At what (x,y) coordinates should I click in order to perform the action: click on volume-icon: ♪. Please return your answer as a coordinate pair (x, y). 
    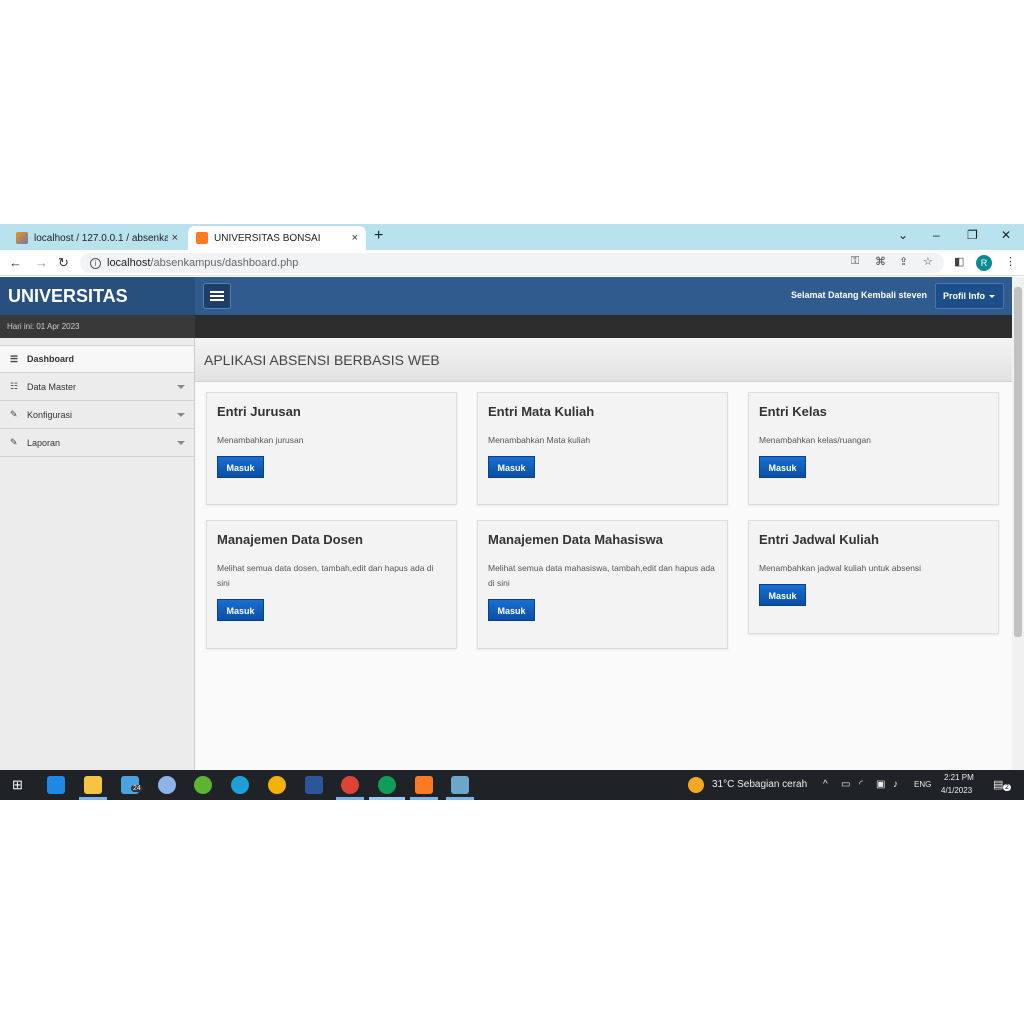
    Looking at the image, I should click on (895, 784).